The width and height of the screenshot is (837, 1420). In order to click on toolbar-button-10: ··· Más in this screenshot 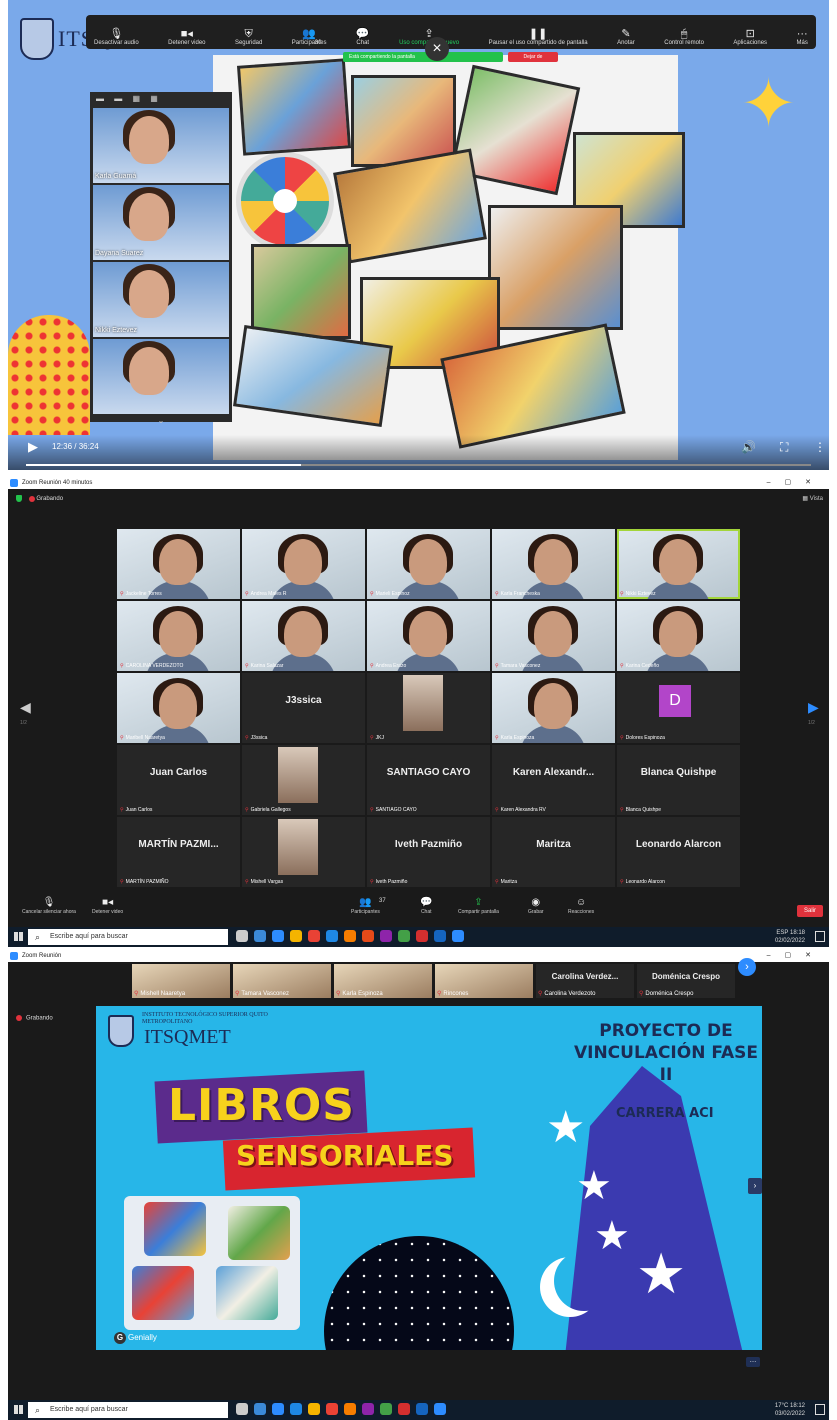, I will do `click(802, 32)`.